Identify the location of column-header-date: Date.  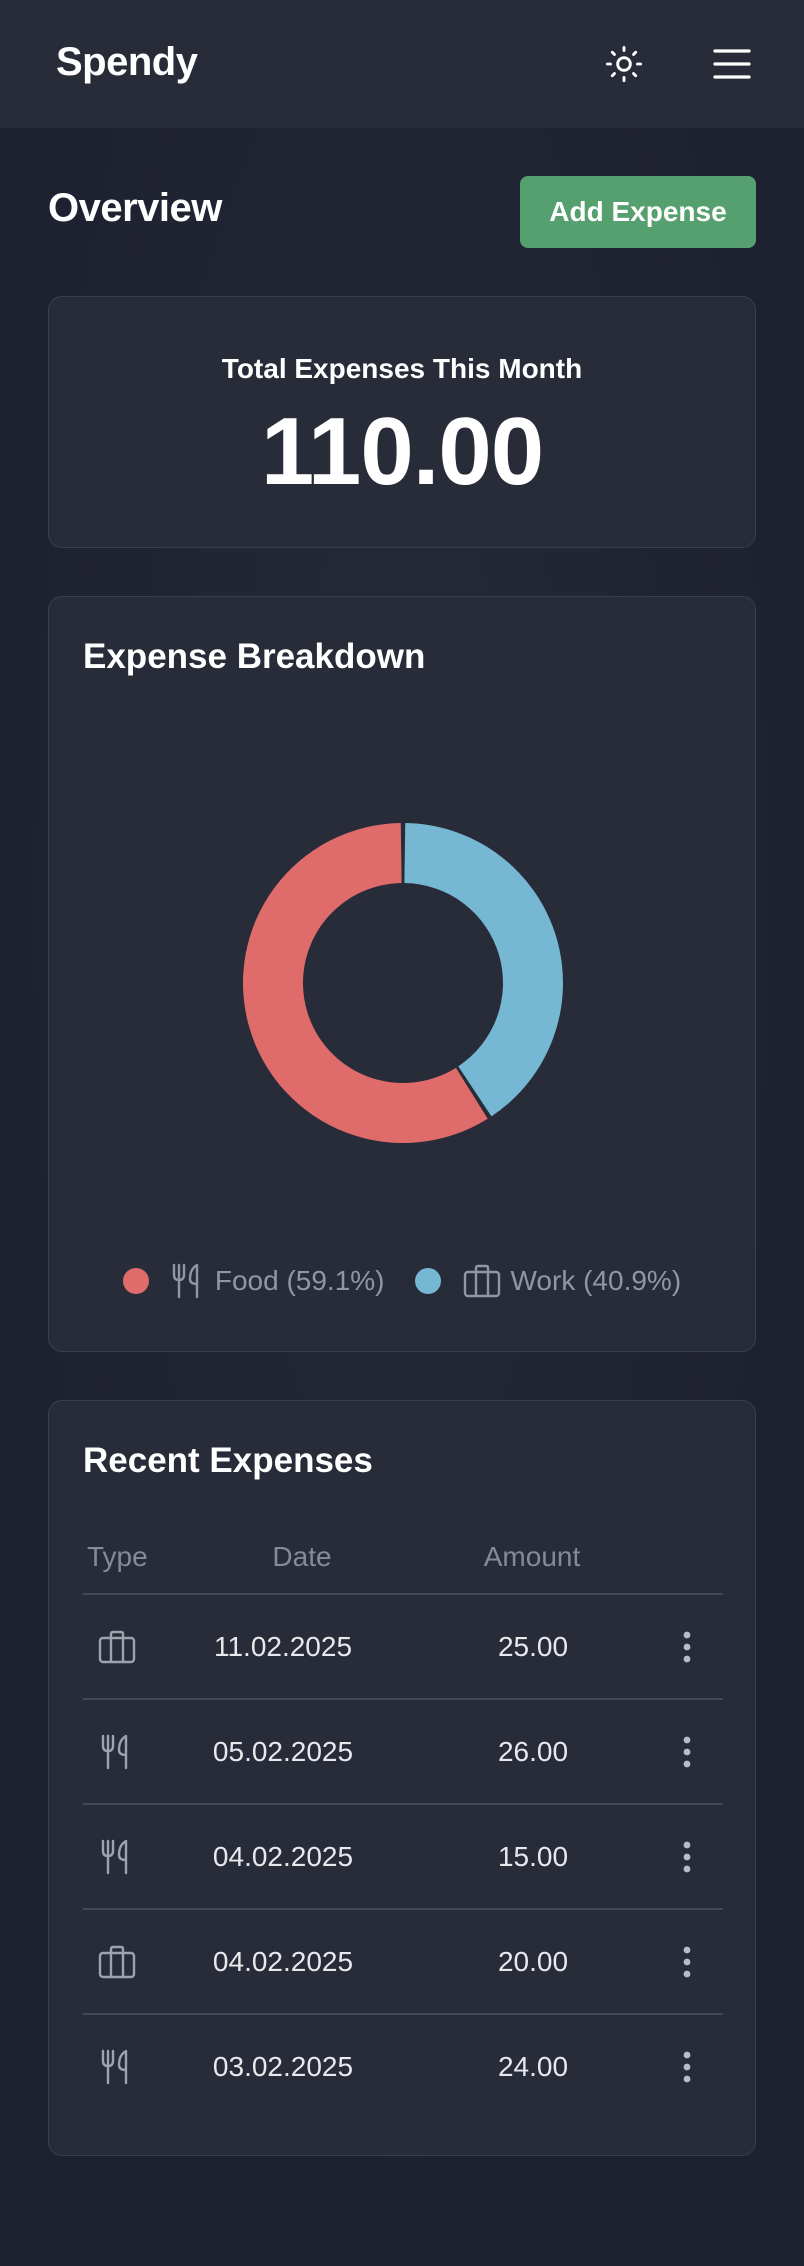
(302, 1557).